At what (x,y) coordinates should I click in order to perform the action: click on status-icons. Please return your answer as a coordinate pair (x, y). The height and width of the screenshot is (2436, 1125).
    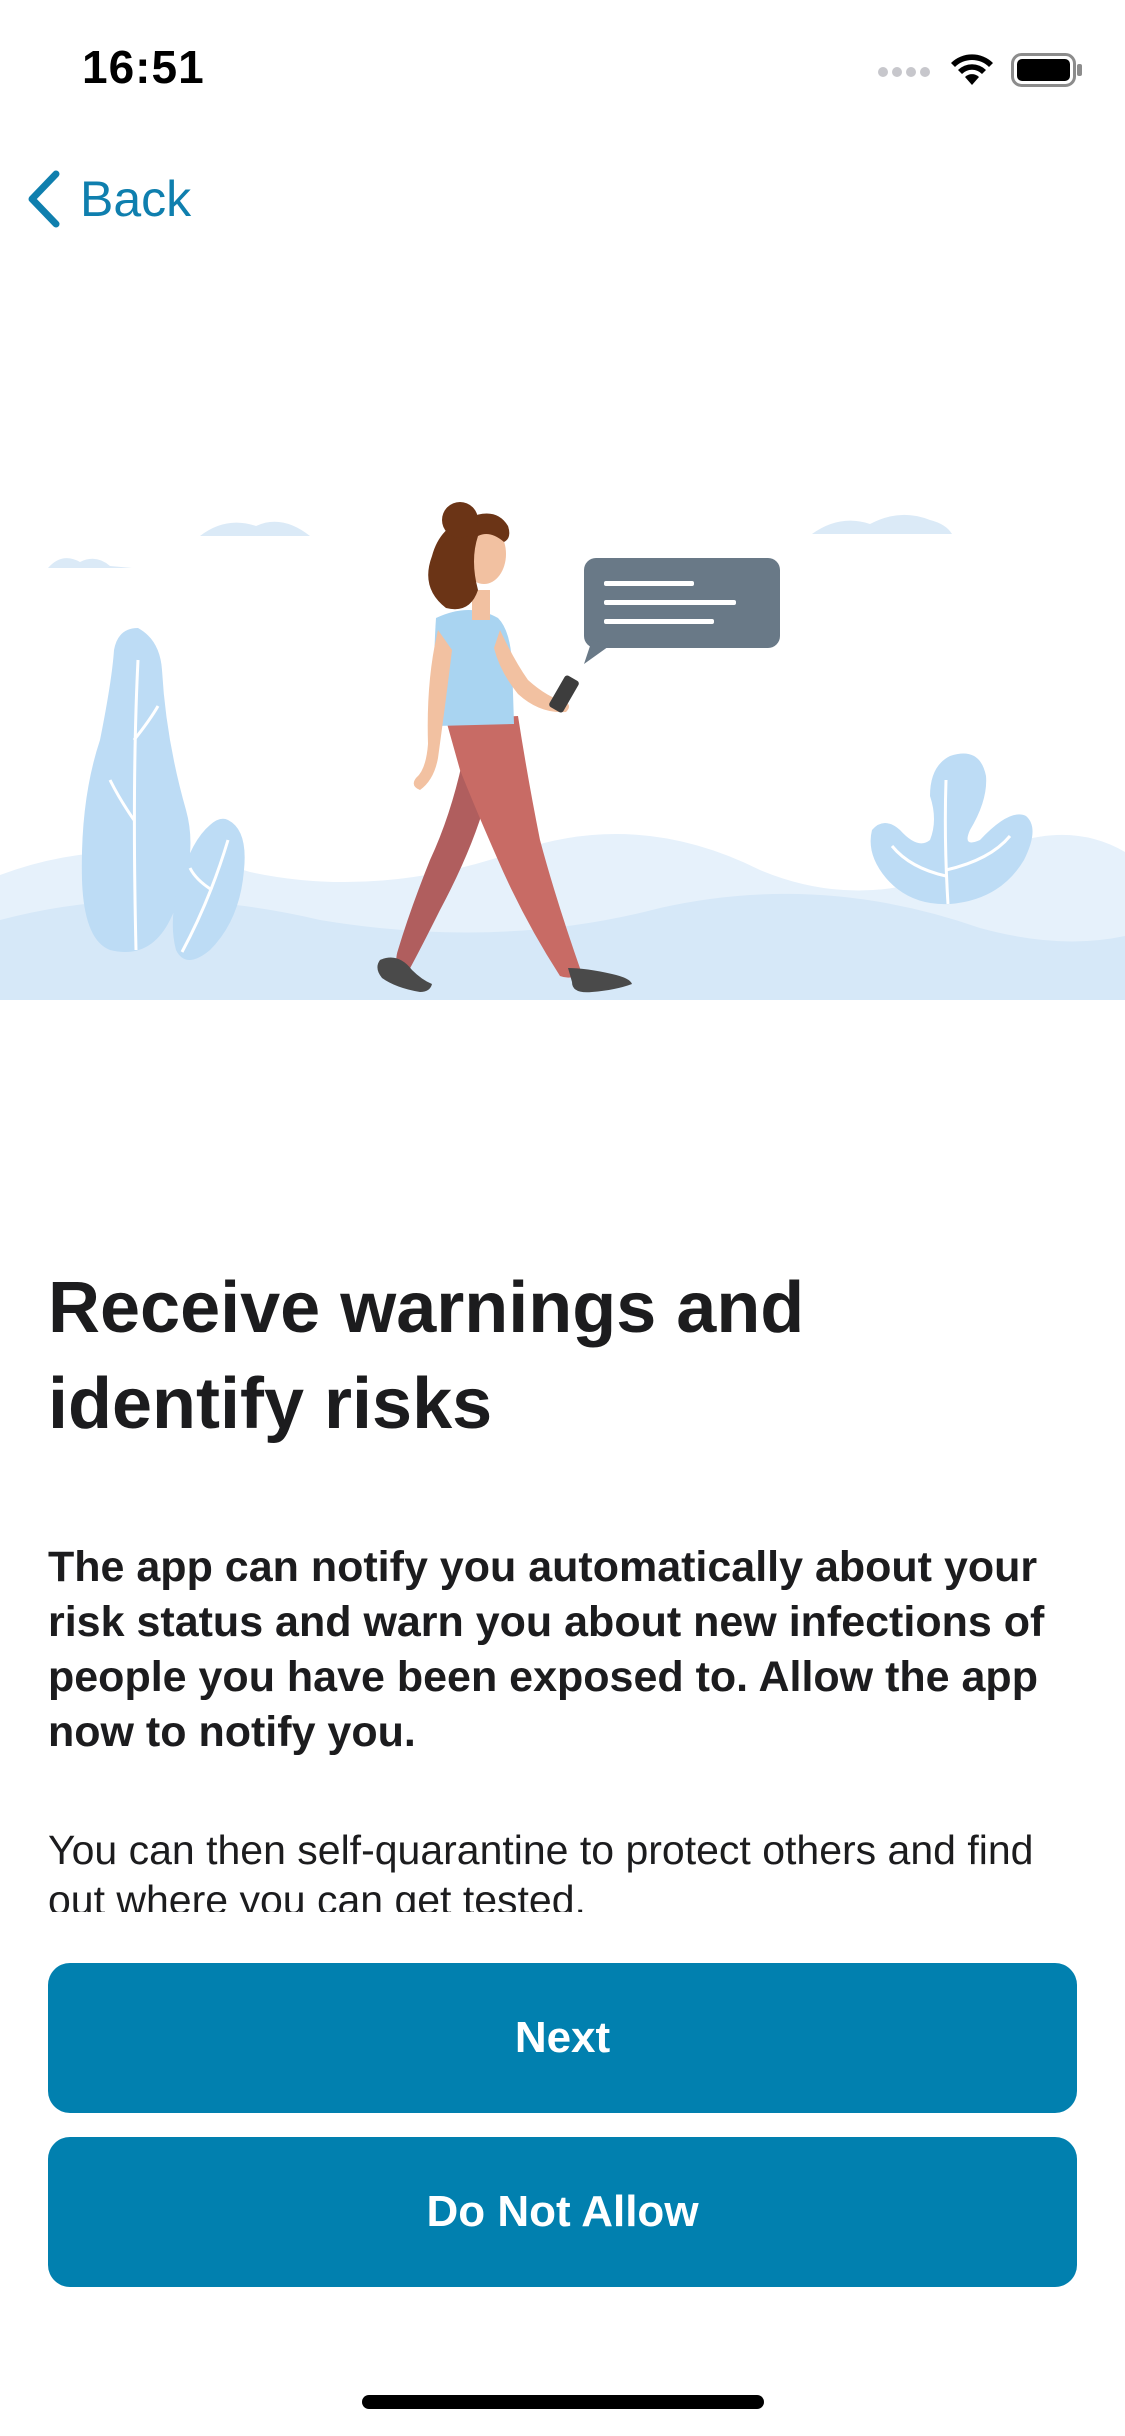
    Looking at the image, I should click on (980, 70).